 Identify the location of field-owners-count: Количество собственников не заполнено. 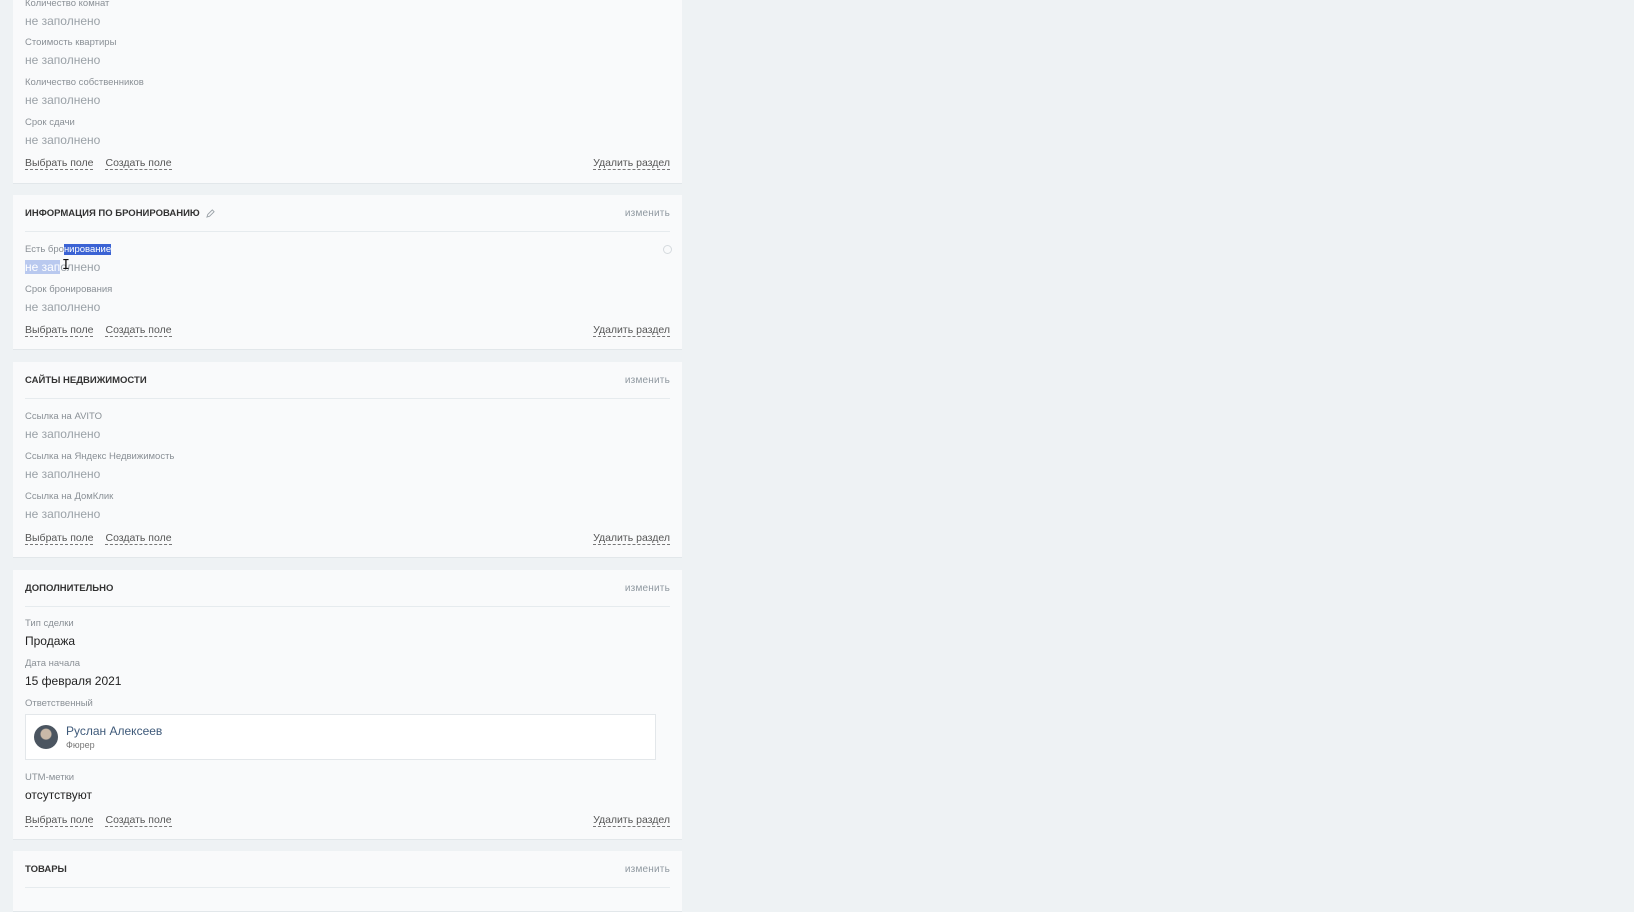
(84, 92).